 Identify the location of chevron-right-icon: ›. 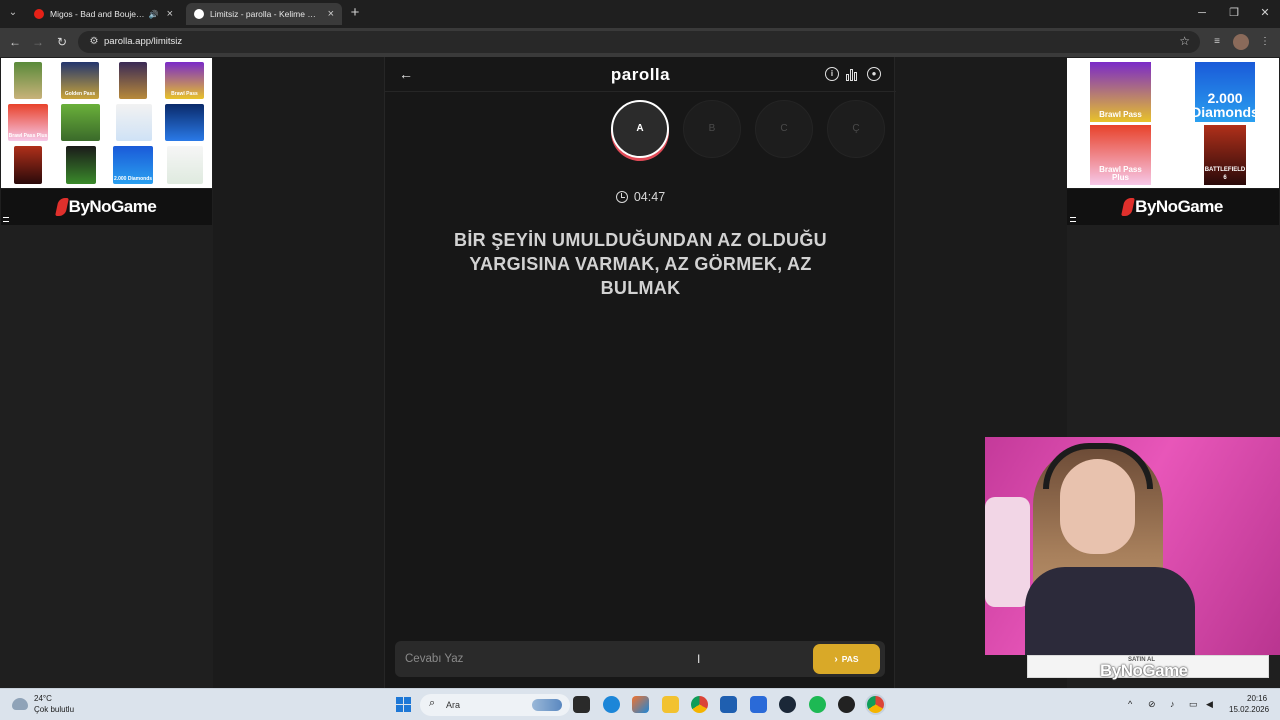
(836, 659).